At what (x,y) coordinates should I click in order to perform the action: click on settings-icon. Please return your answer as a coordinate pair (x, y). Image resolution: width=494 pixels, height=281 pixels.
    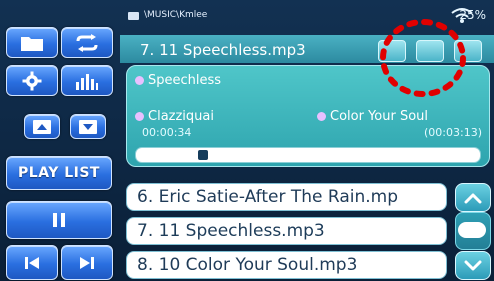
    Looking at the image, I should click on (32, 80).